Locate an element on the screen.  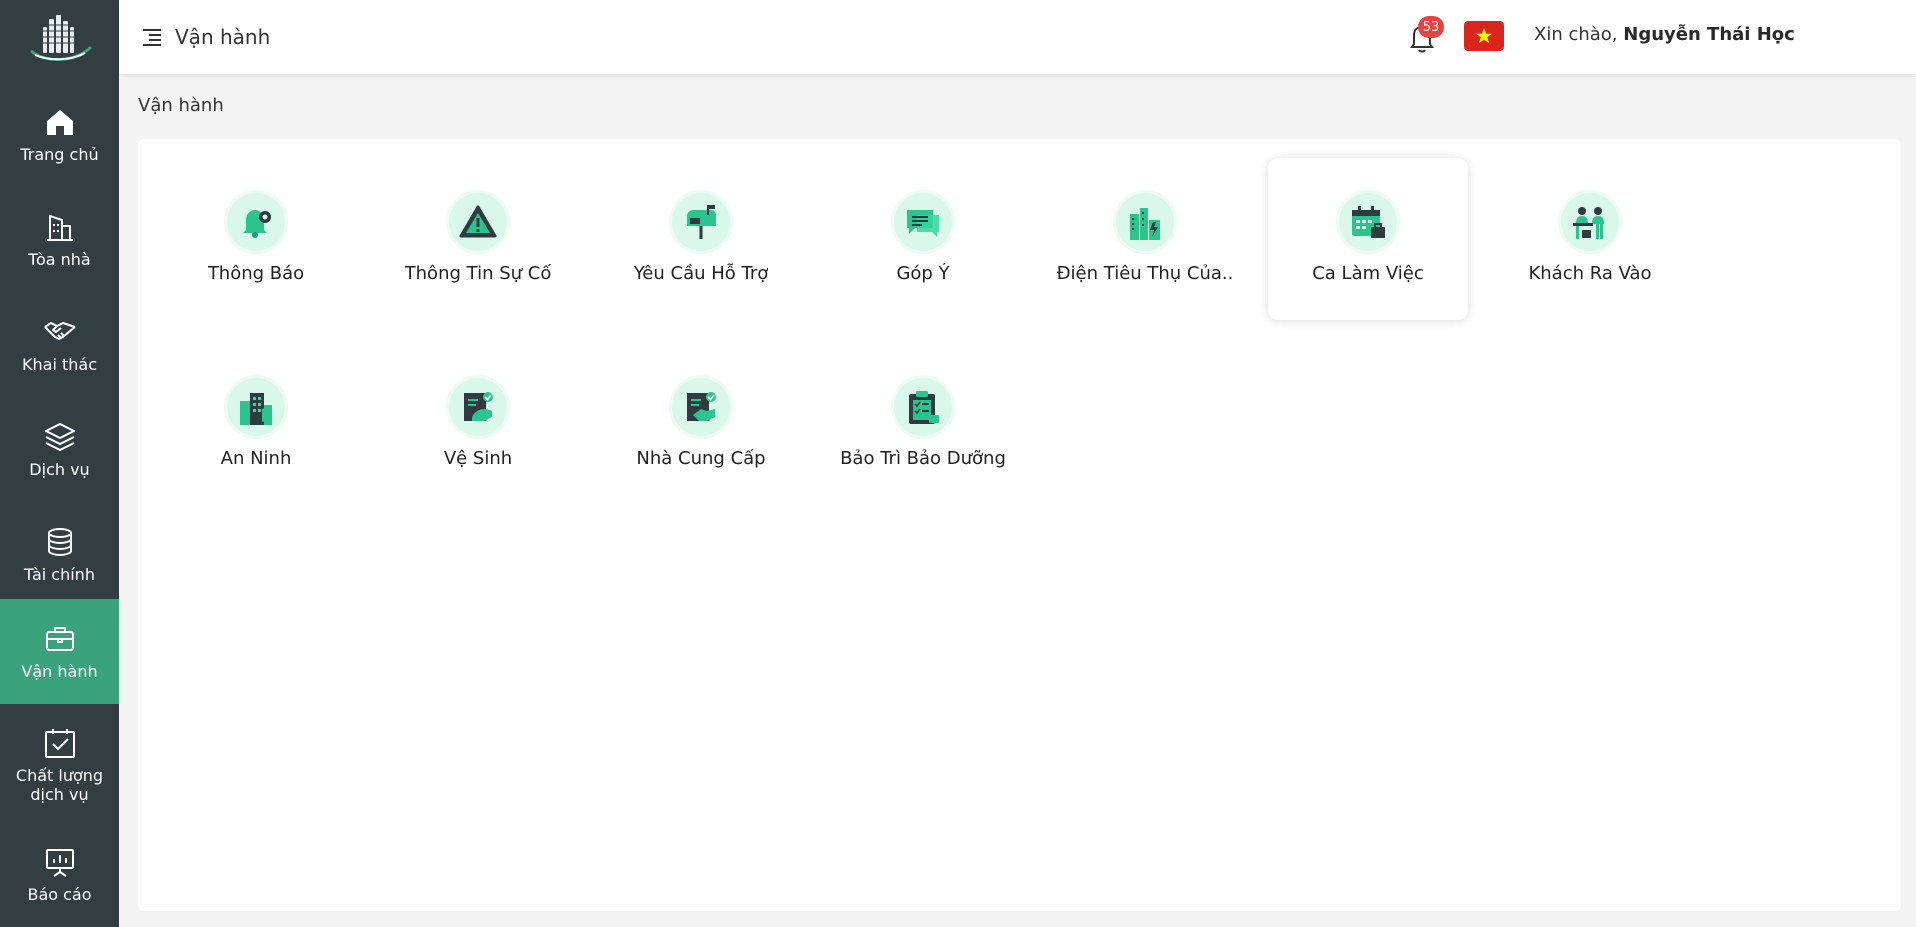
menu-toggle-button is located at coordinates (152, 37).